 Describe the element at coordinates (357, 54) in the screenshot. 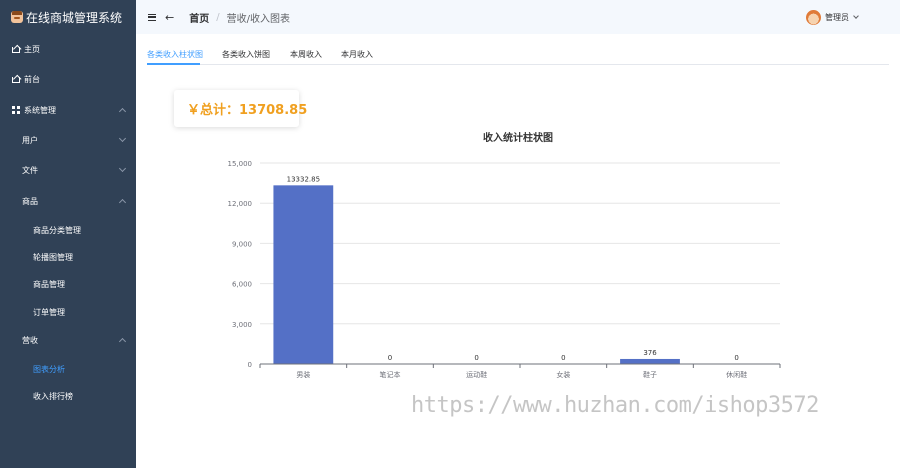

I see `tab: 本月收入` at that location.